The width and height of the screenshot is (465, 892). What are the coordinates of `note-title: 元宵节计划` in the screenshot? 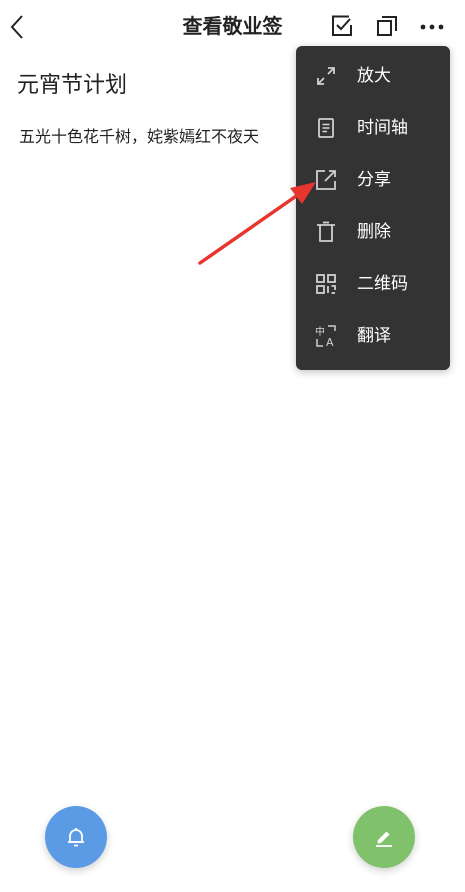 It's located at (72, 85).